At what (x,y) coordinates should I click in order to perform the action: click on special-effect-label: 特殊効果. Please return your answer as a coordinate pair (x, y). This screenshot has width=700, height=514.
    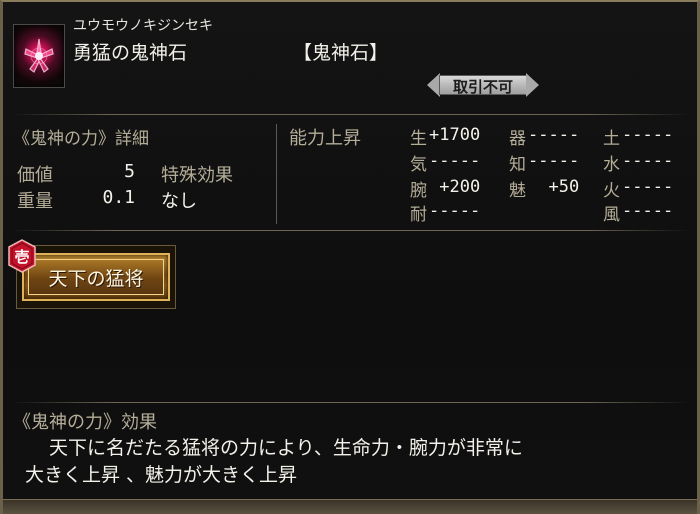
    Looking at the image, I should click on (197, 175).